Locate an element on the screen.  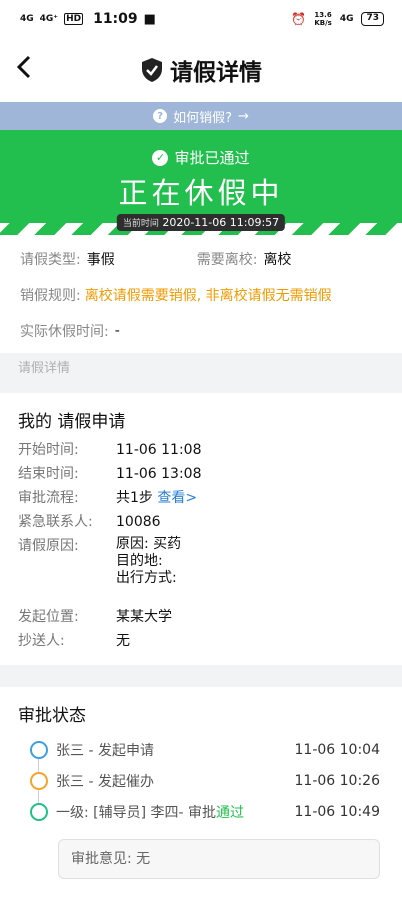
video-icon: ■ is located at coordinates (149, 19).